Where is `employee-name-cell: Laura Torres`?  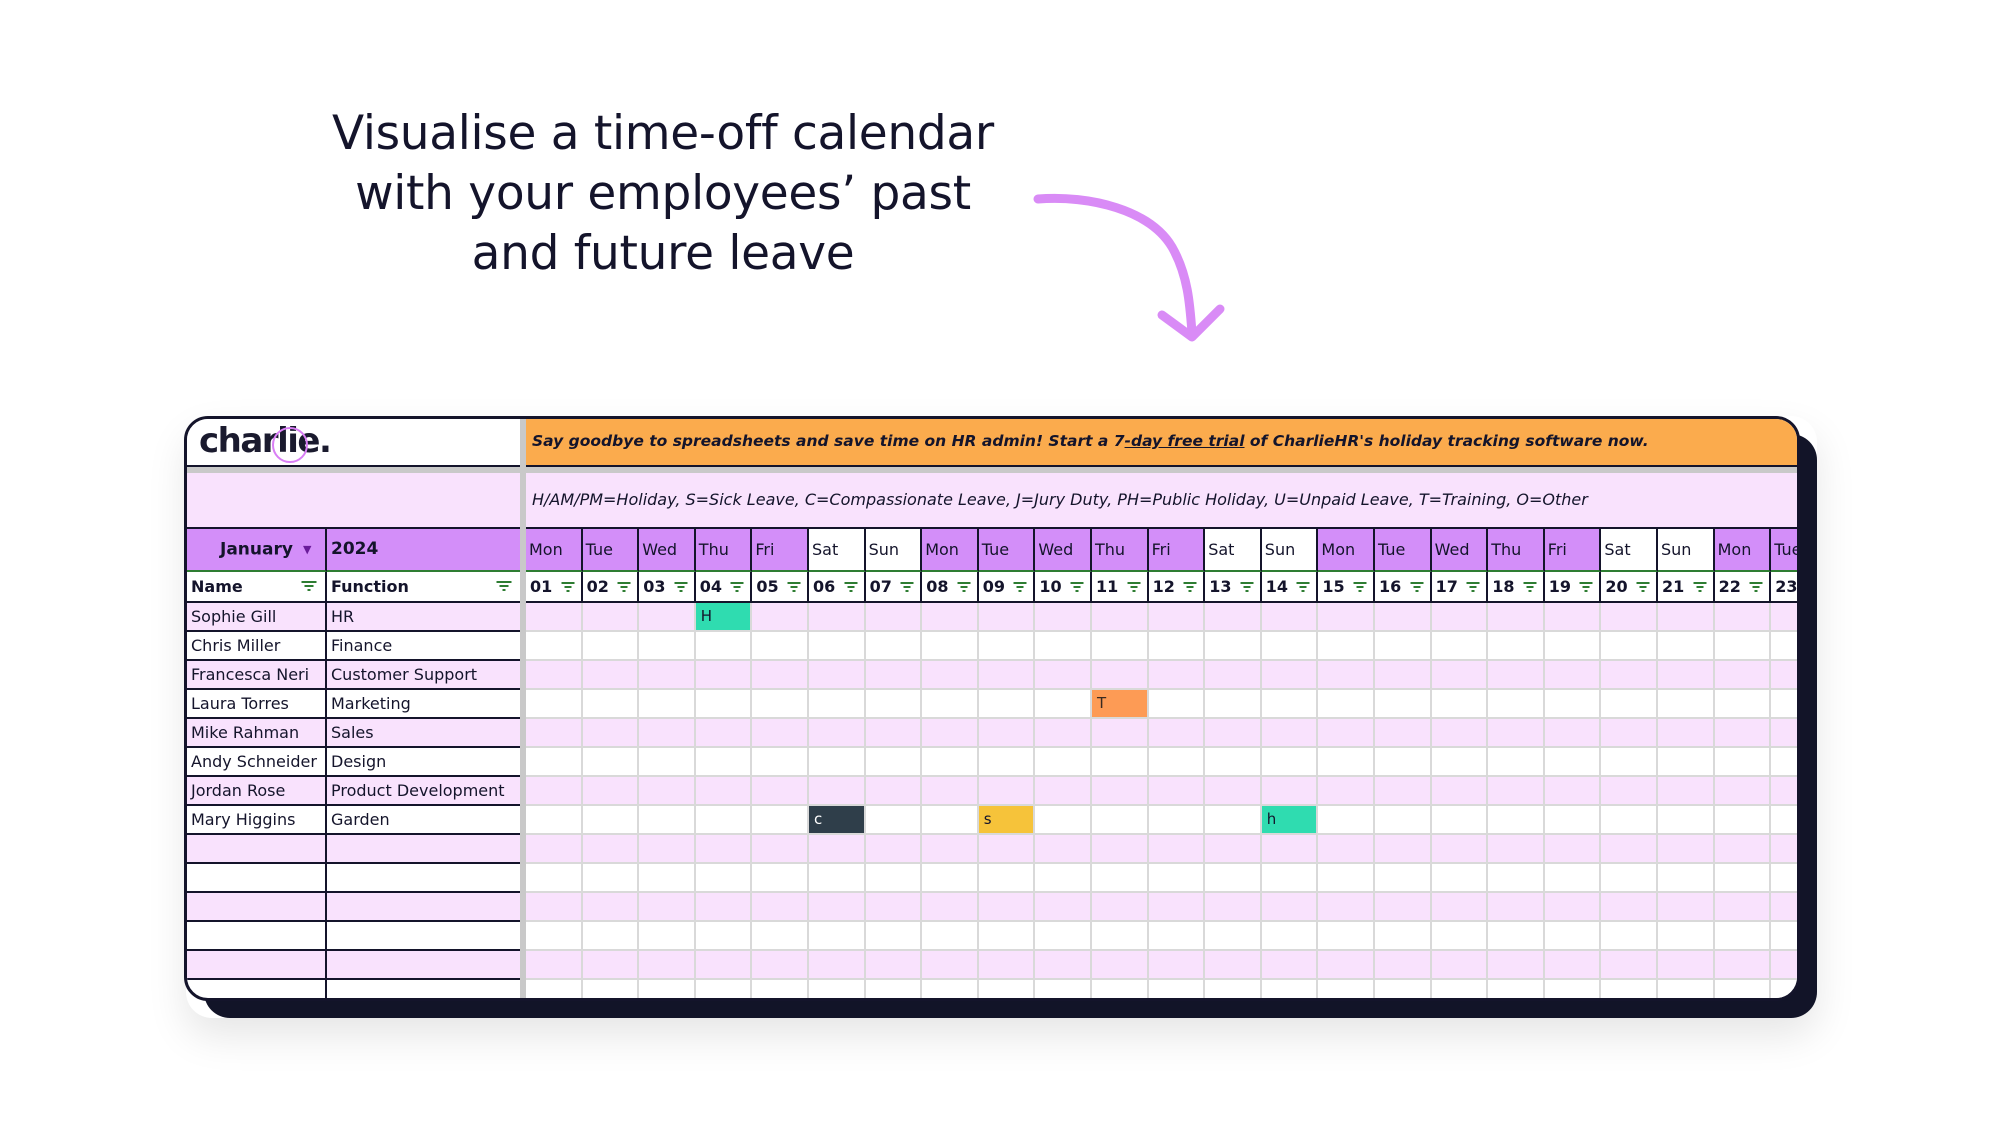
employee-name-cell: Laura Torres is located at coordinates (257, 703).